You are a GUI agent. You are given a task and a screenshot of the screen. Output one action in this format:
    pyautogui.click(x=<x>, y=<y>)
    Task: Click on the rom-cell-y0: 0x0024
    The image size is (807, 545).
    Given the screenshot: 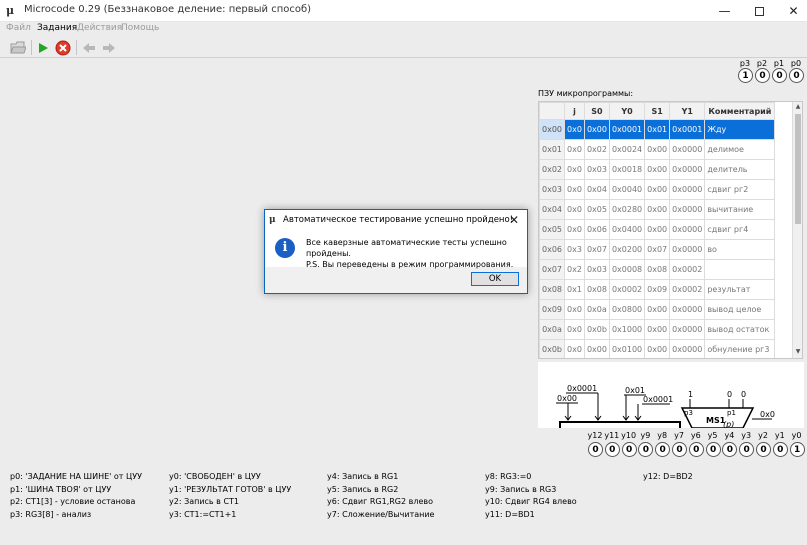 What is the action you would take?
    pyautogui.click(x=627, y=149)
    